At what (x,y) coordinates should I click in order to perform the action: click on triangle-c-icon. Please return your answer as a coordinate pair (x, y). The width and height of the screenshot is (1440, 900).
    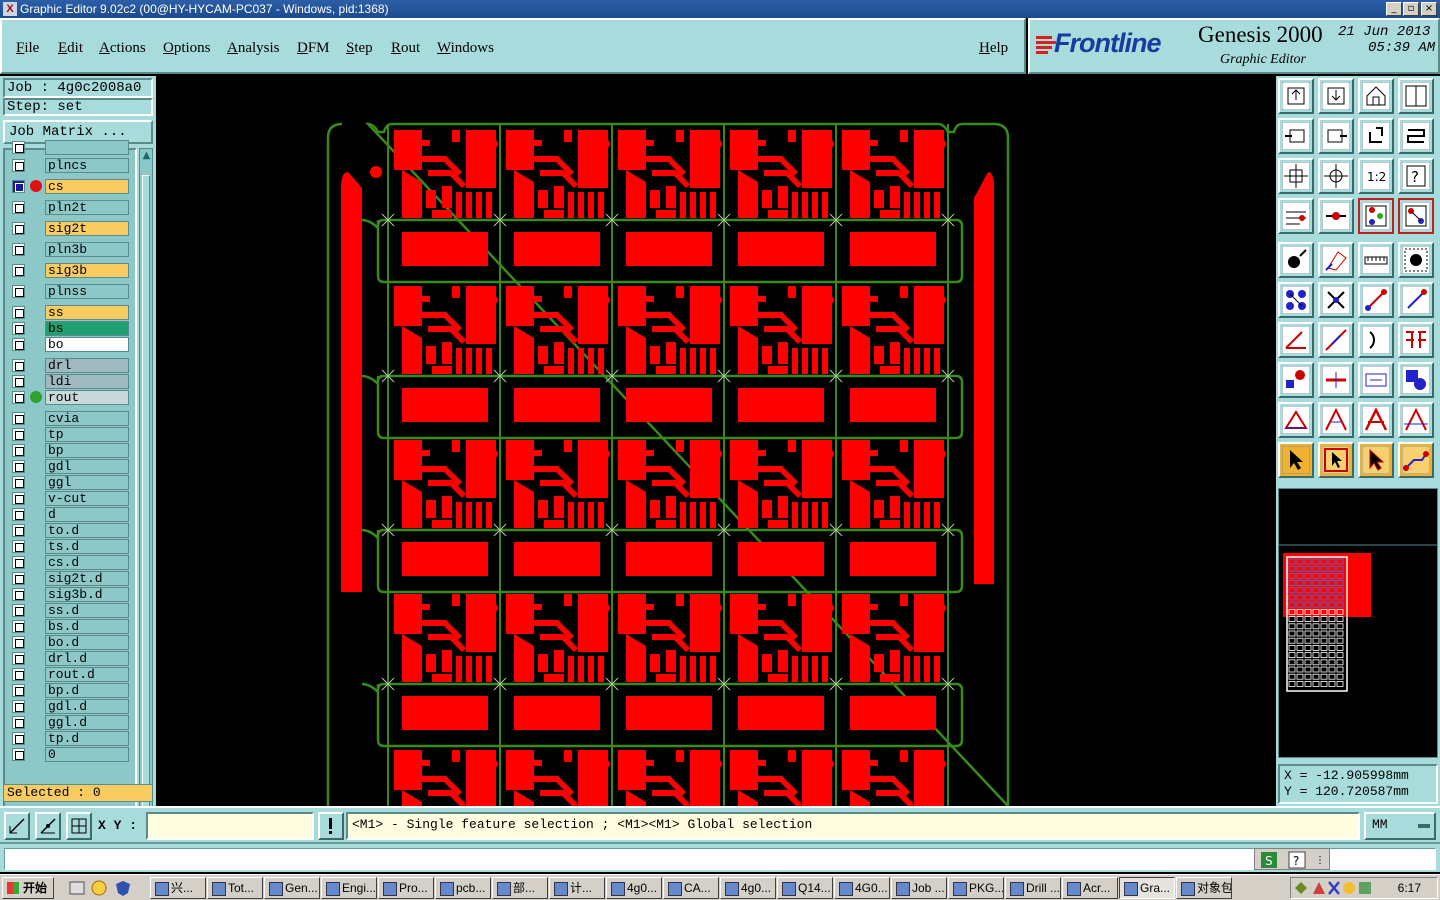
    Looking at the image, I should click on (1376, 420).